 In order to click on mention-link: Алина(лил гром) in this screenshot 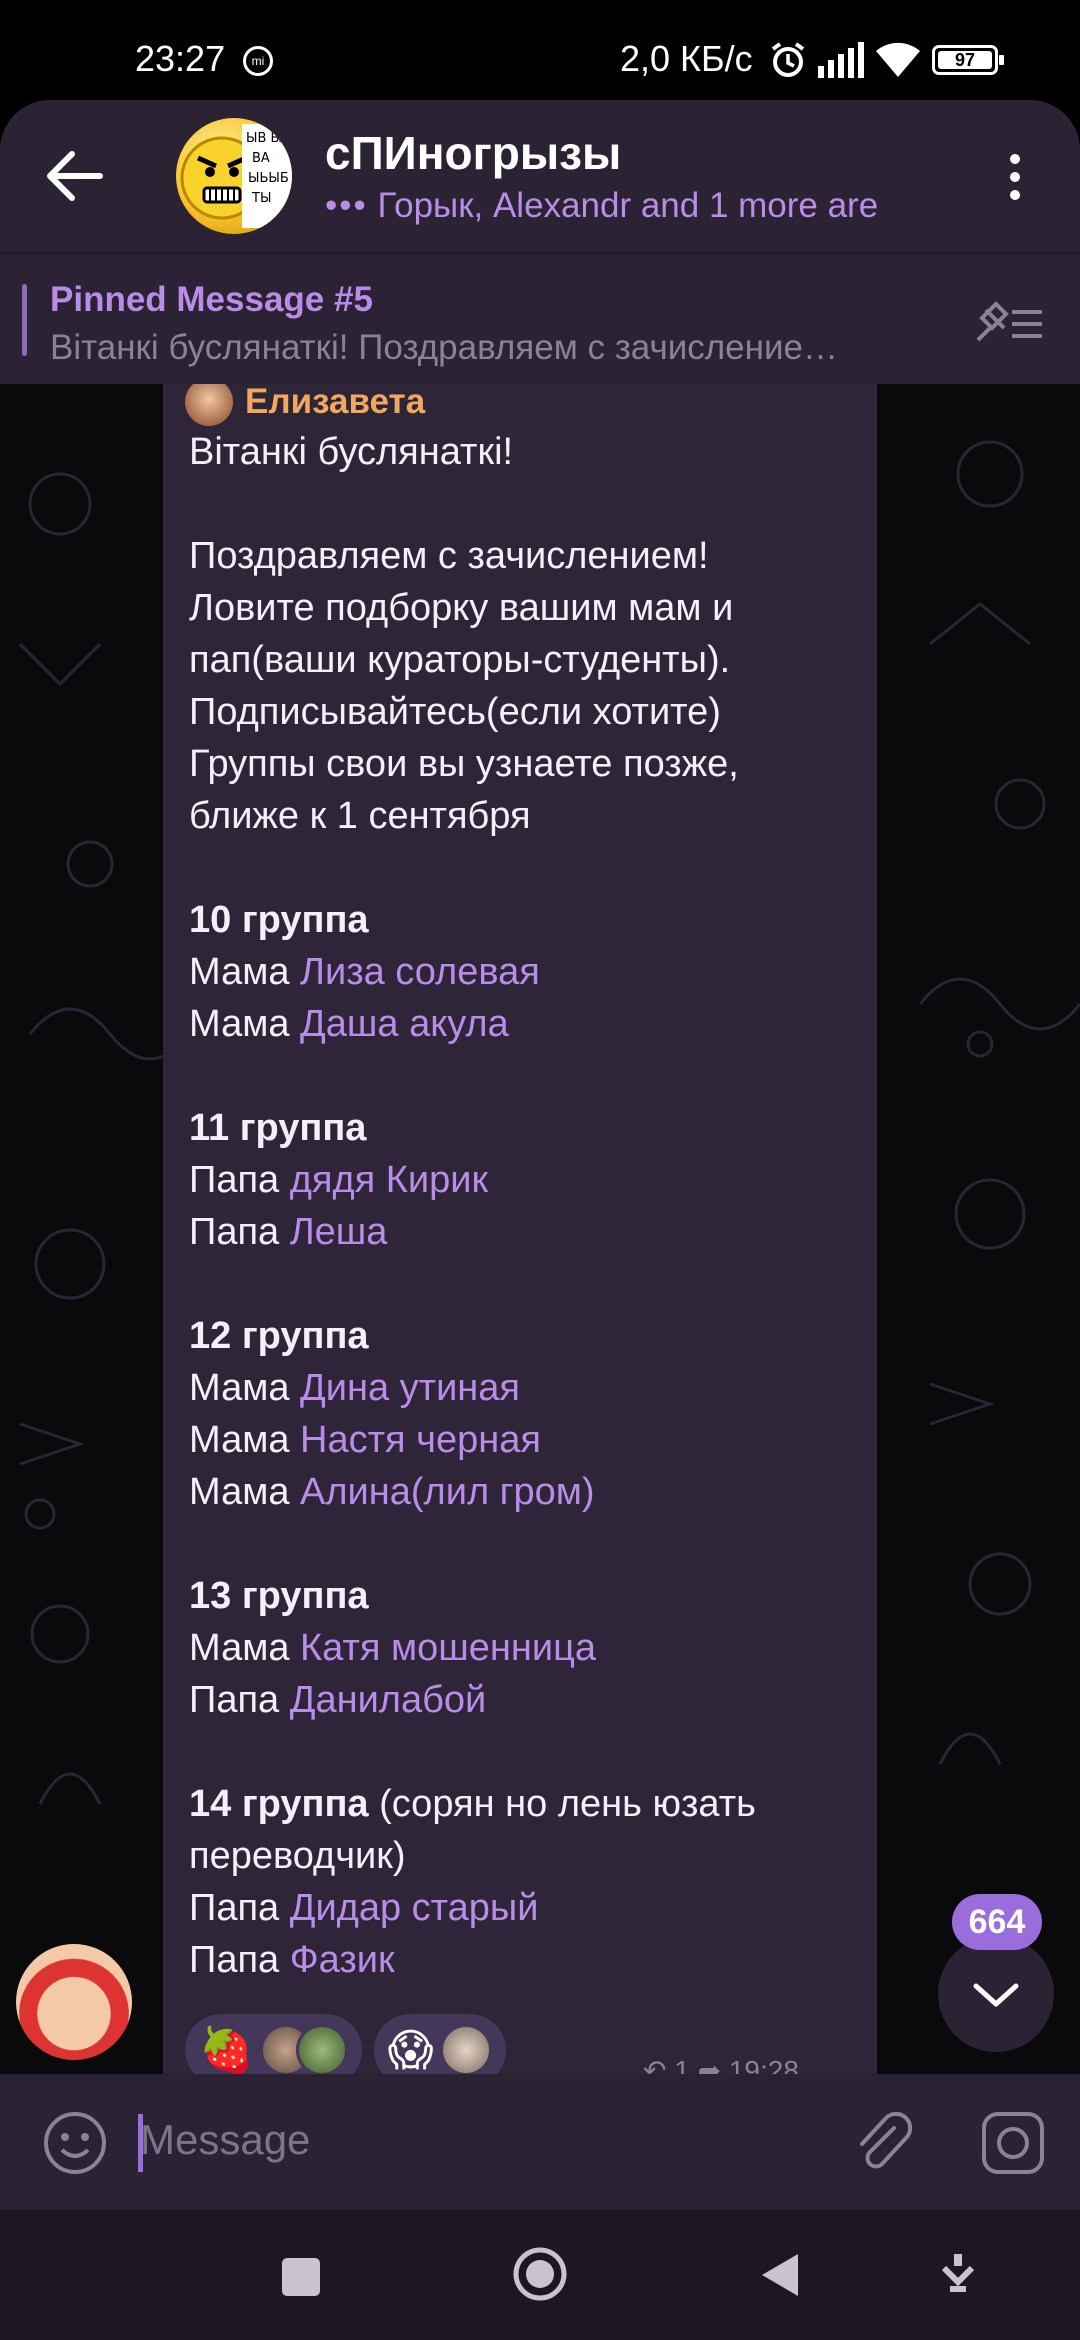, I will do `click(447, 1492)`.